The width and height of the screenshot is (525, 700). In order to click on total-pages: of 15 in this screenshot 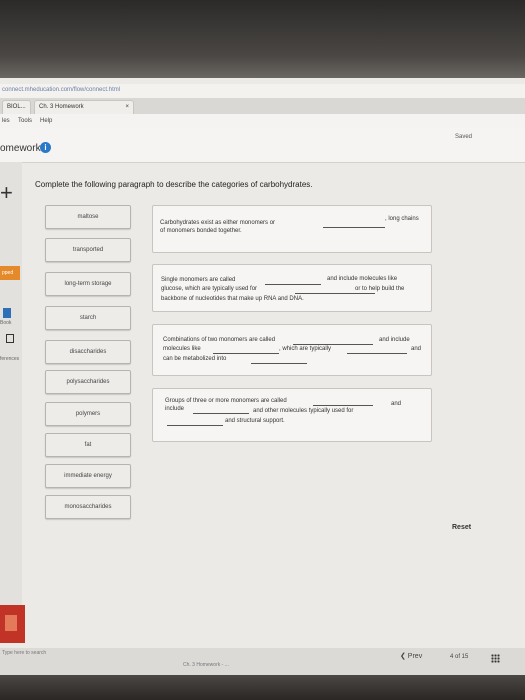, I will do `click(462, 657)`.